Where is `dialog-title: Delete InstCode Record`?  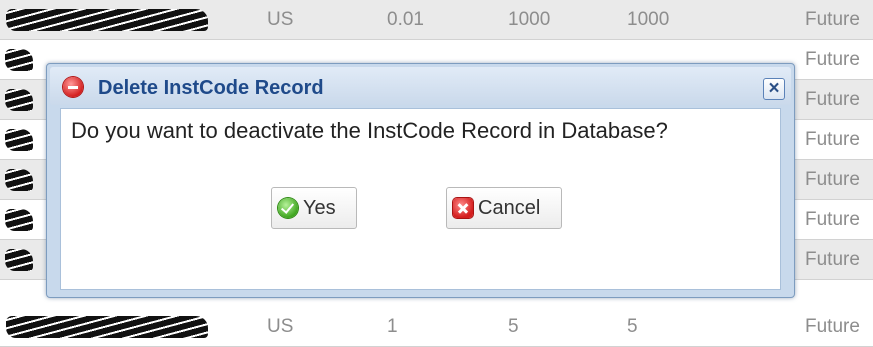 dialog-title: Delete InstCode Record is located at coordinates (211, 88).